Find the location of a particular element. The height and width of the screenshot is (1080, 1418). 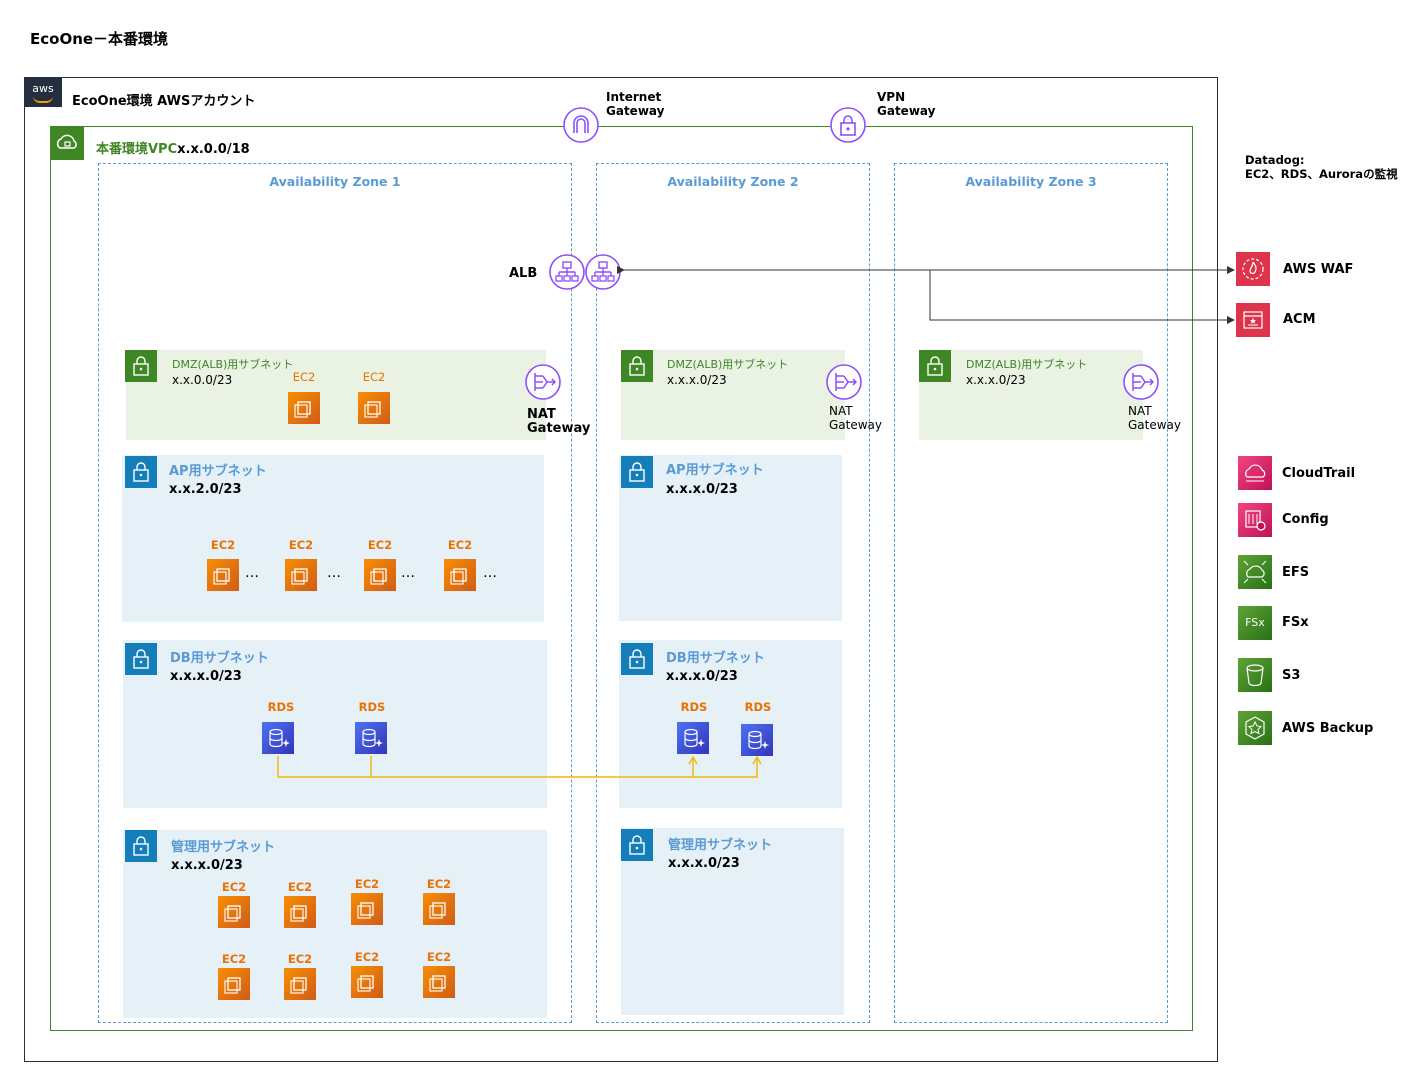

alb-acm-connector is located at coordinates (1082, 297).